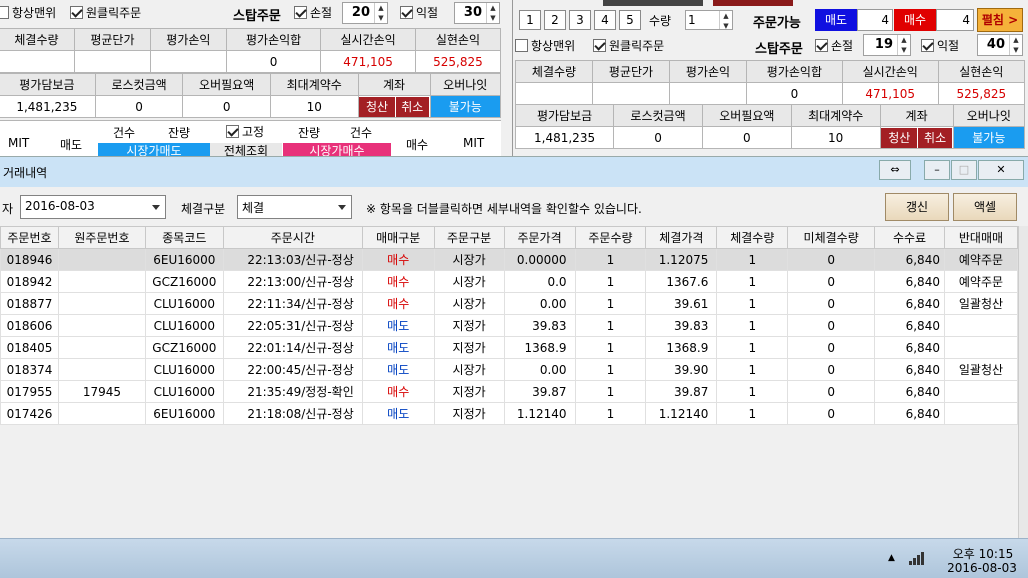 This screenshot has height=578, width=1028. What do you see at coordinates (709, 20) in the screenshot?
I see `right-qty-stepper: 1 ▲ ▼` at bounding box center [709, 20].